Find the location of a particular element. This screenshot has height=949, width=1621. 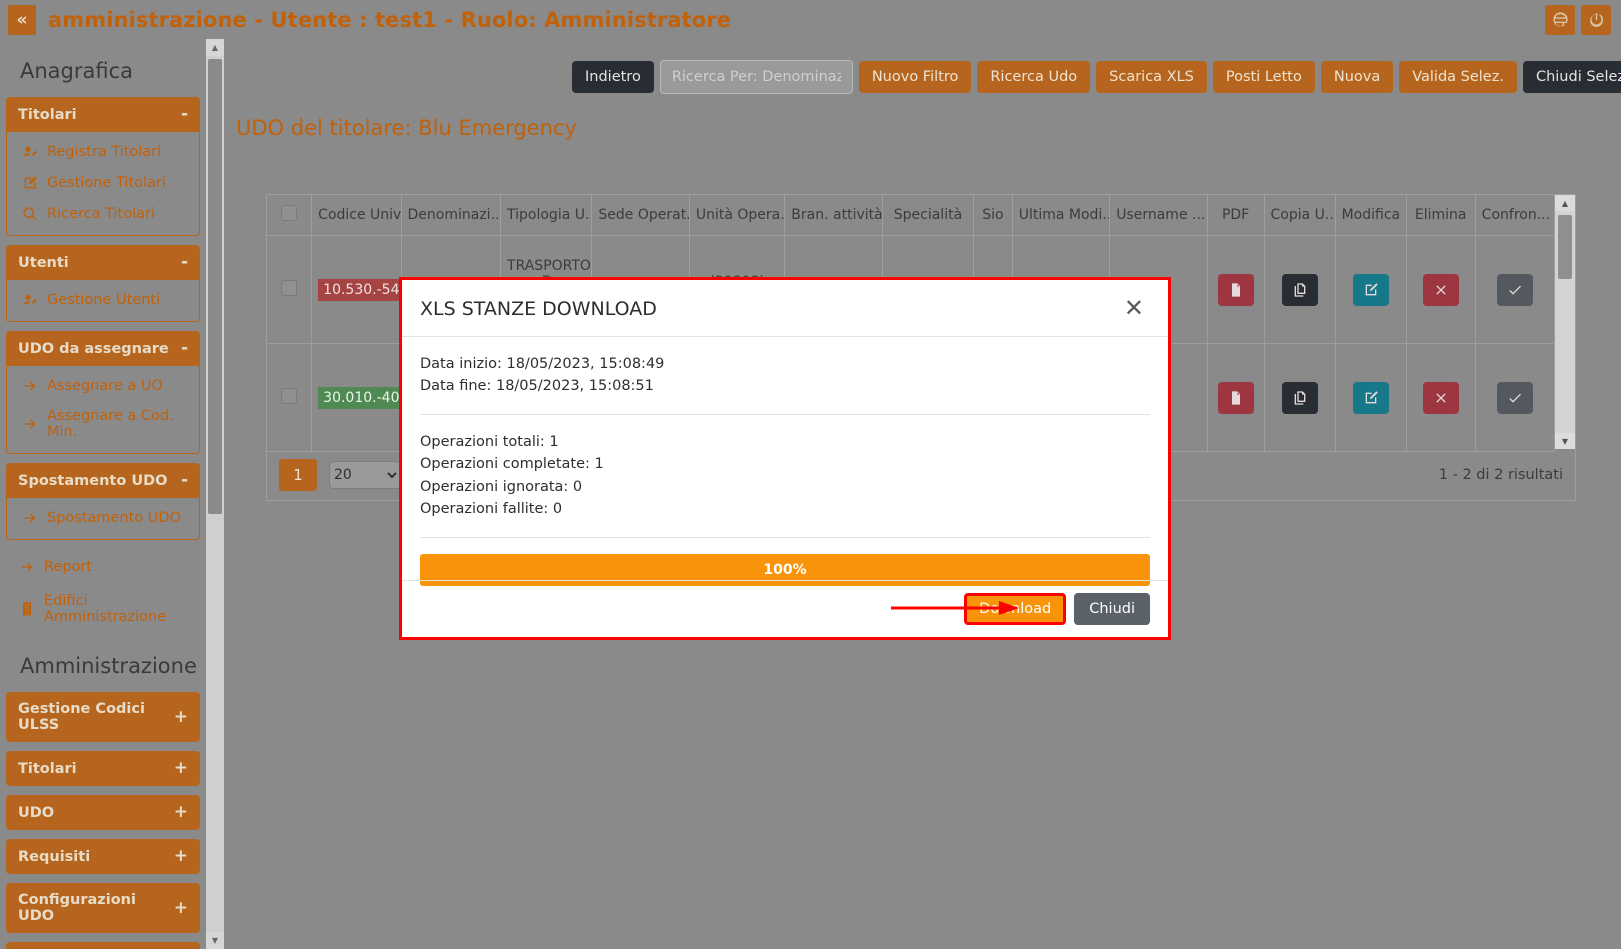

col-specialita: Specialità is located at coordinates (928, 215).